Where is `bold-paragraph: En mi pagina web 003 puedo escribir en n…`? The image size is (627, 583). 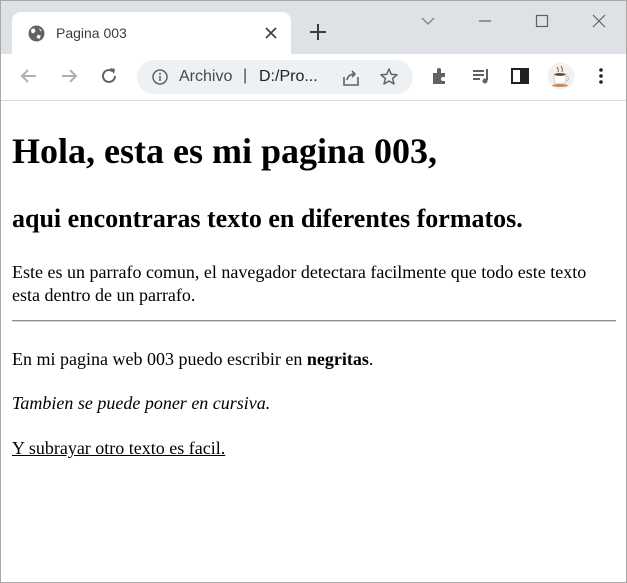 bold-paragraph: En mi pagina web 003 puedo escribir en n… is located at coordinates (192, 359).